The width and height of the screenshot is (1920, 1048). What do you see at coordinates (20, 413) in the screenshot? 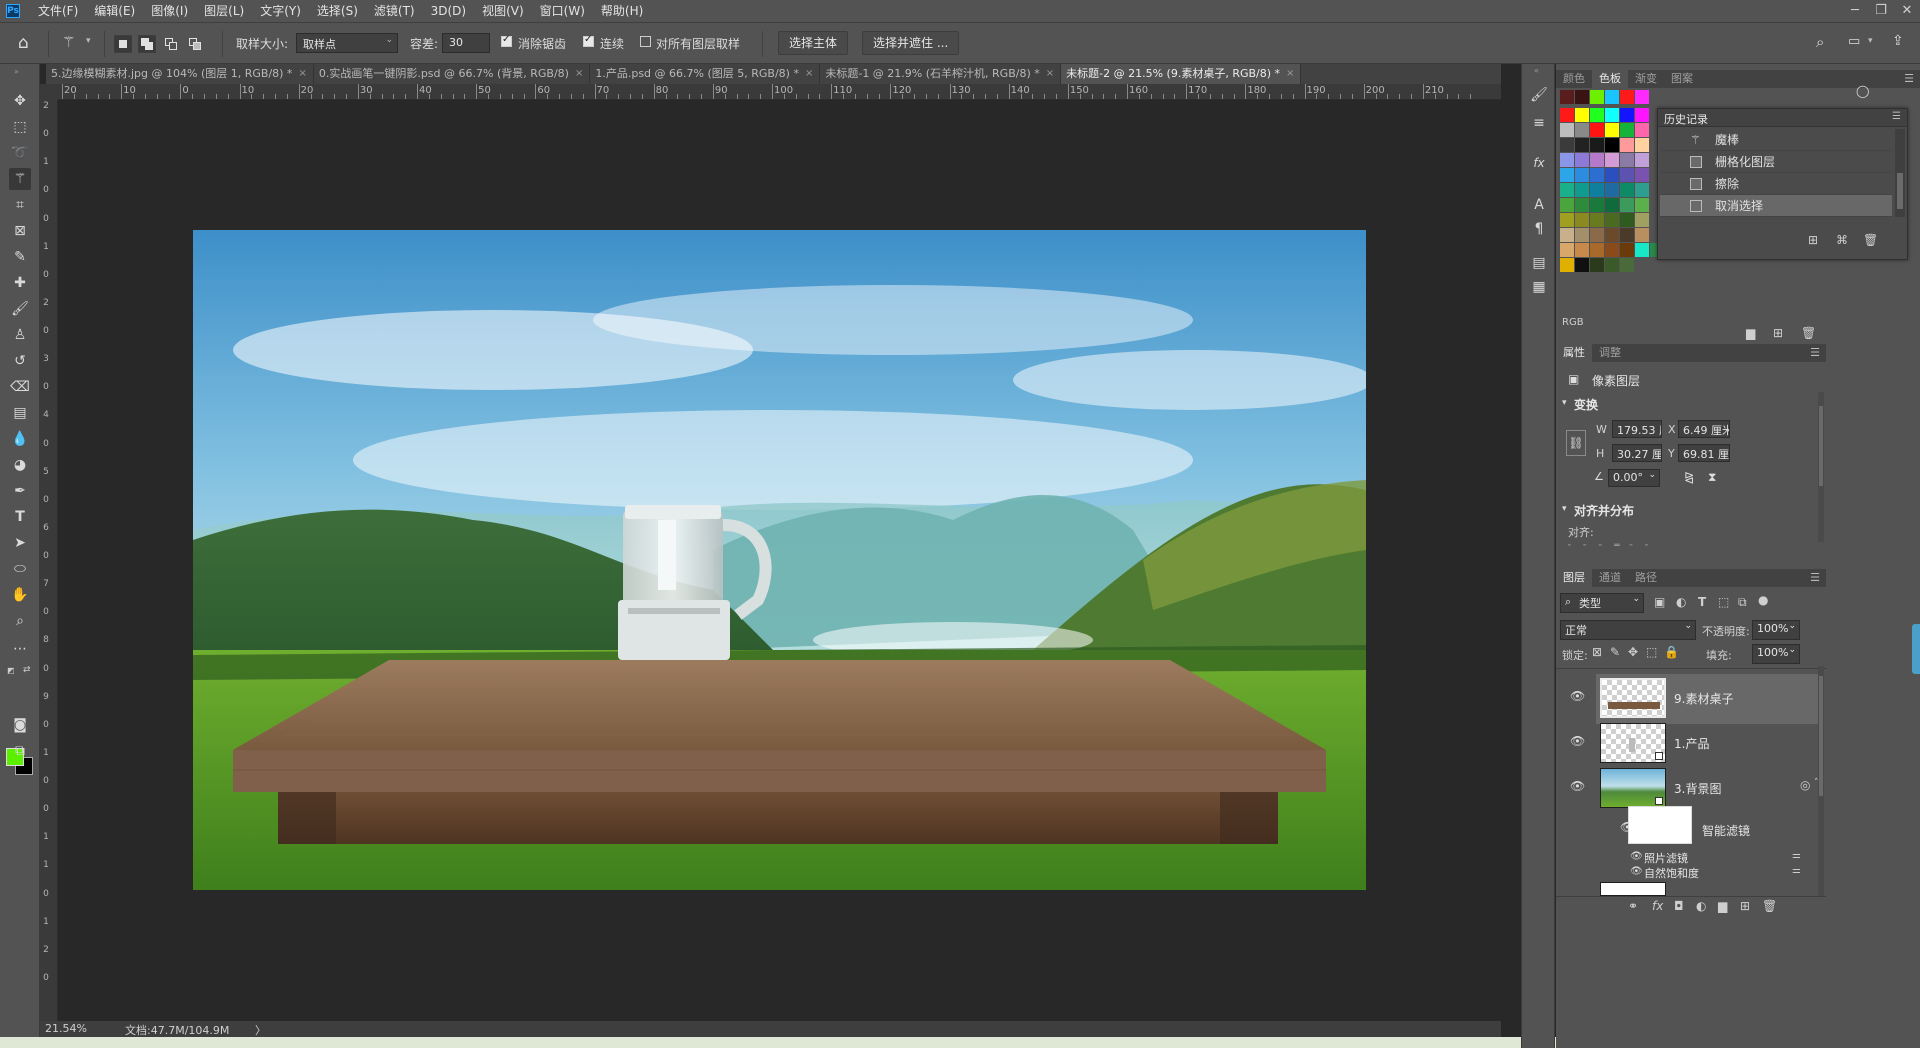
I see `gradient-tool-icon: ▤` at bounding box center [20, 413].